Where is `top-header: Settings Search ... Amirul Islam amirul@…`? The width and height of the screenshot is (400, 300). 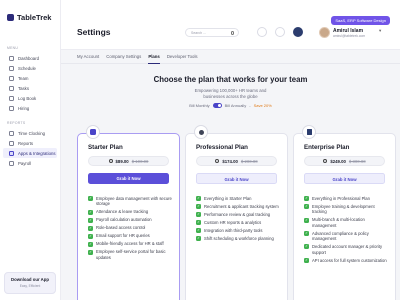
top-header: Settings Search ... Amirul Islam amirul@… is located at coordinates (230, 25).